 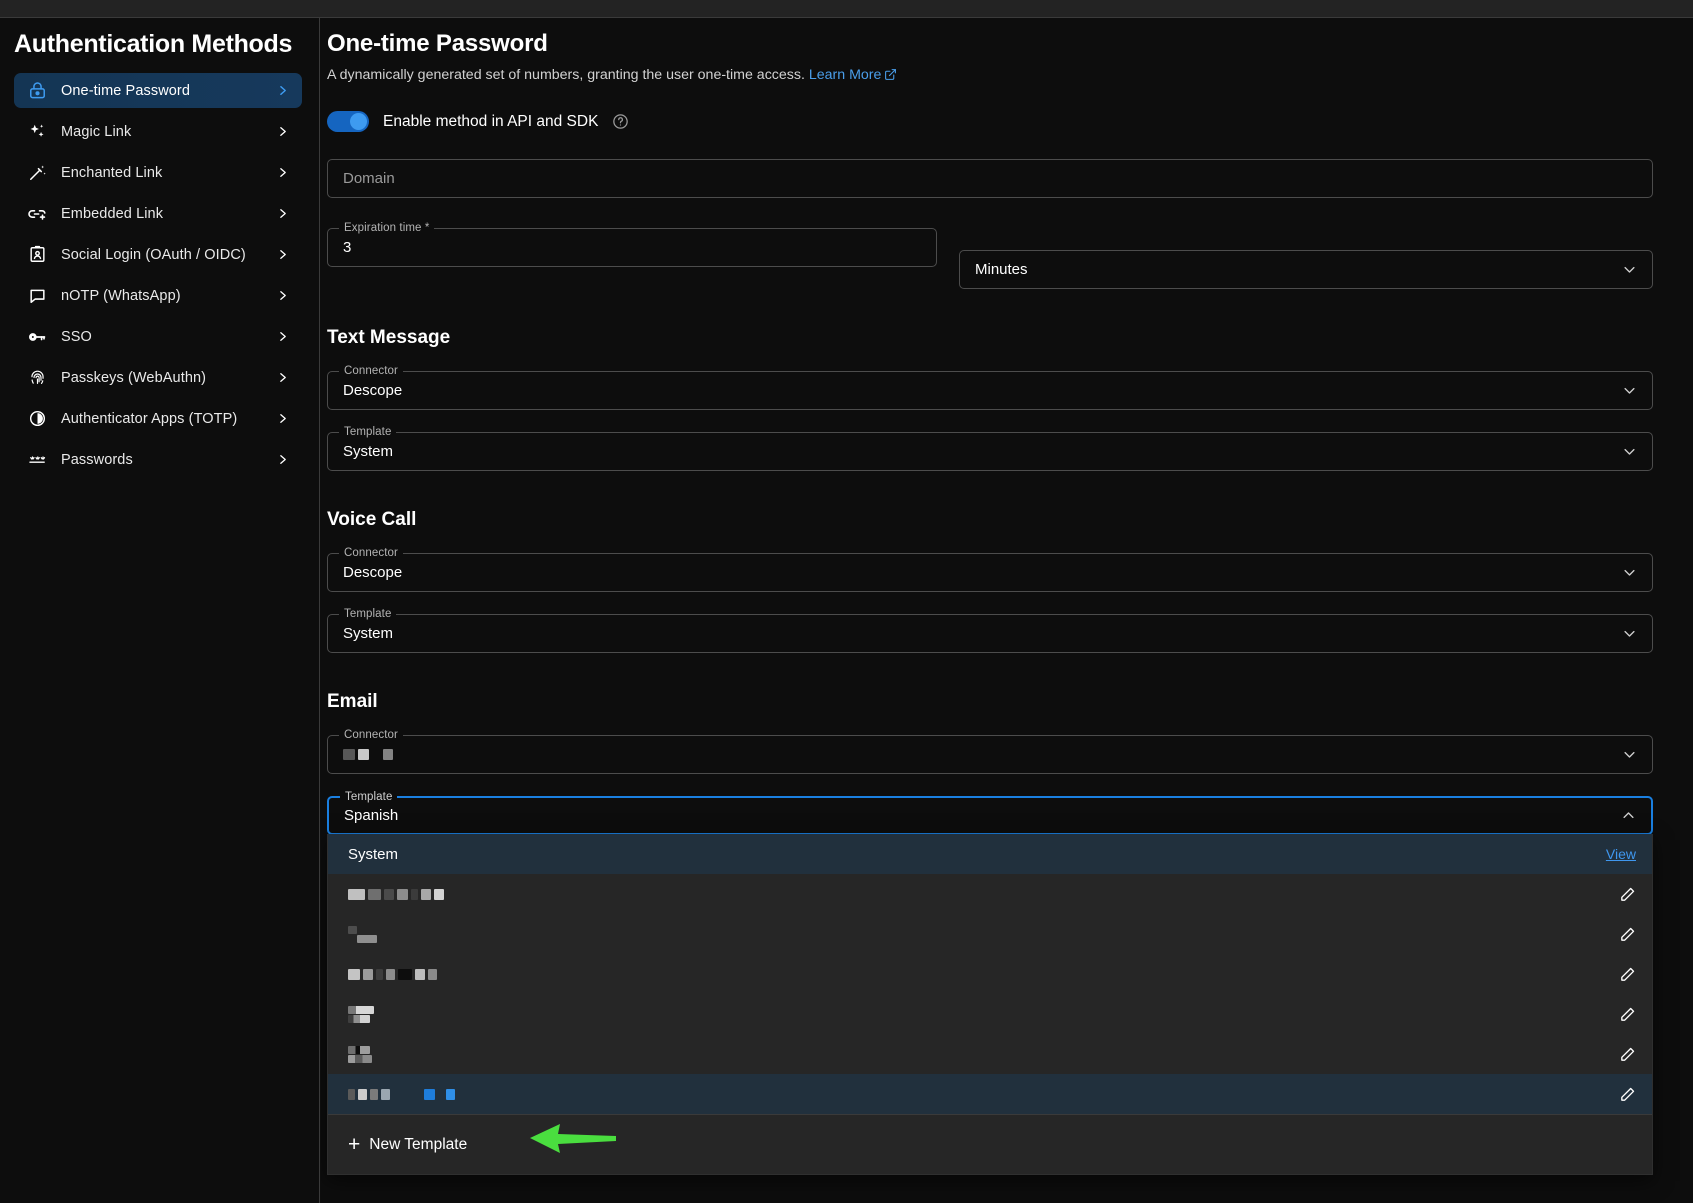 What do you see at coordinates (990, 448) in the screenshot?
I see `text-message-template-select: Template System` at bounding box center [990, 448].